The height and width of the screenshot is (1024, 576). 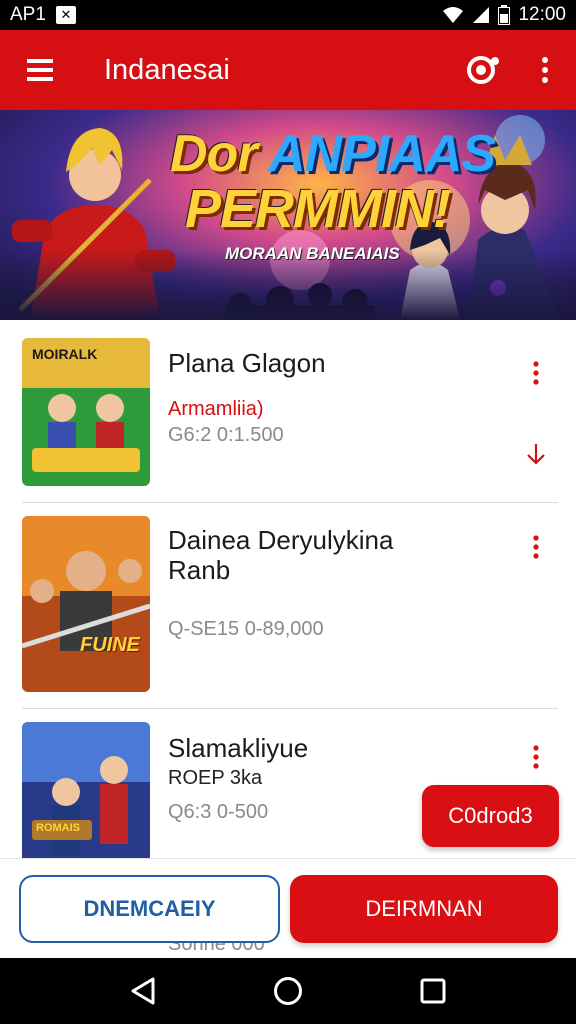 What do you see at coordinates (246, 629) in the screenshot?
I see `item-price: Q-SE15 0-89,000` at bounding box center [246, 629].